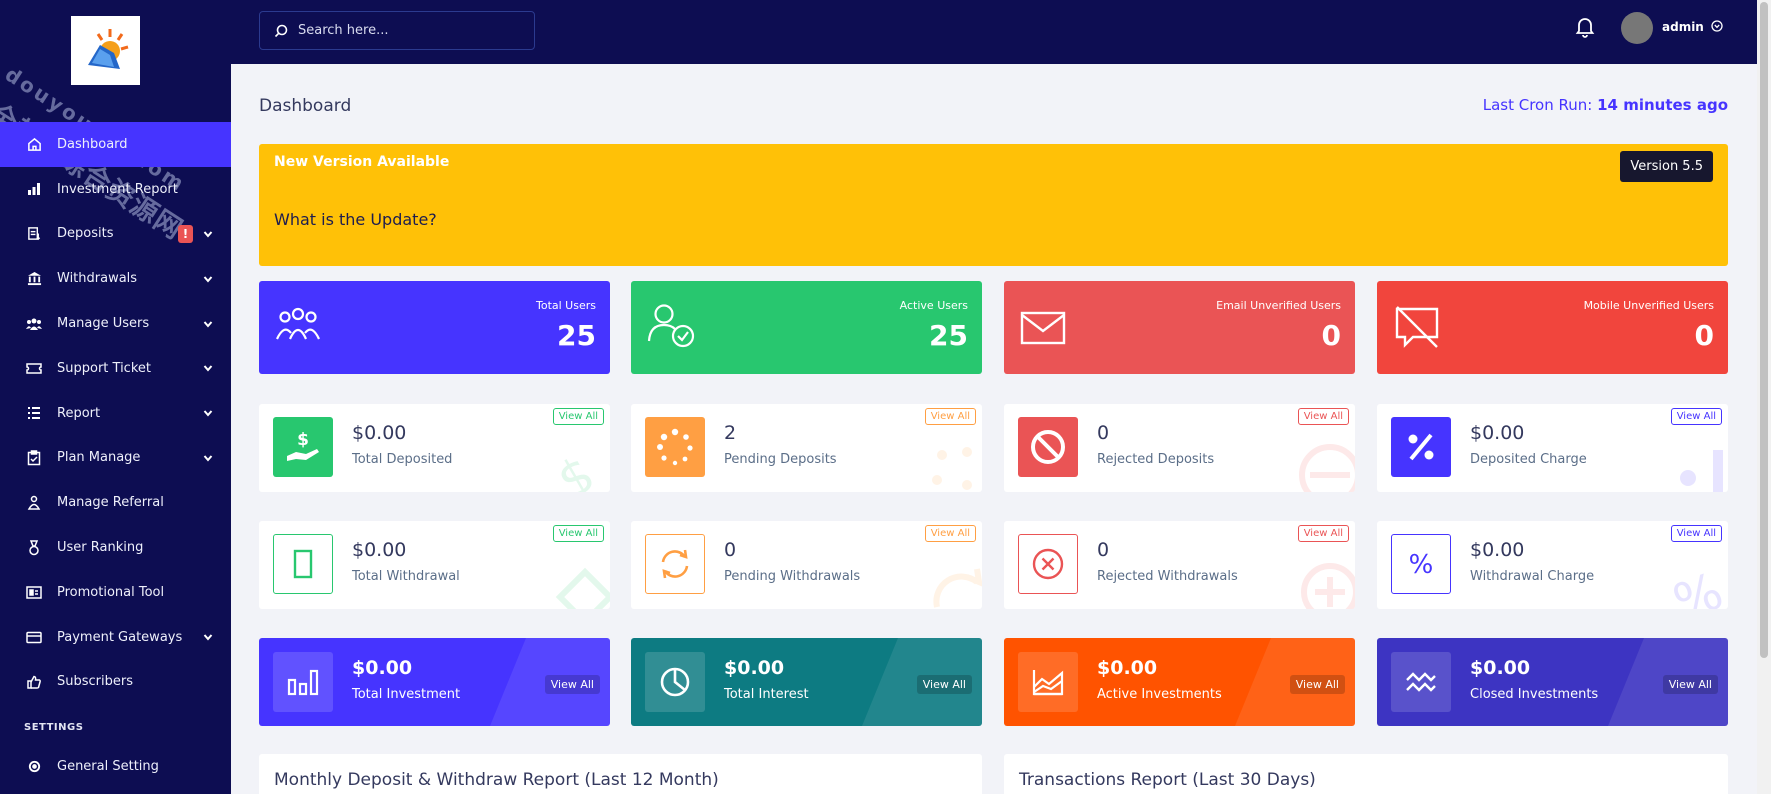 Image resolution: width=1771 pixels, height=794 pixels. Describe the element at coordinates (185, 233) in the screenshot. I see `pending-badge: !` at that location.